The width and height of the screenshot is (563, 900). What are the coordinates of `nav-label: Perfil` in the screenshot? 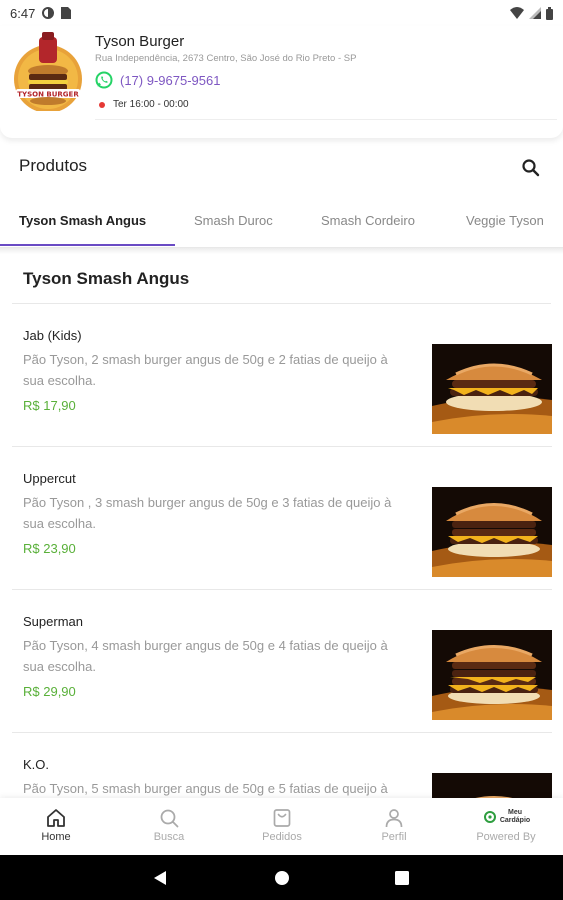 It's located at (394, 837).